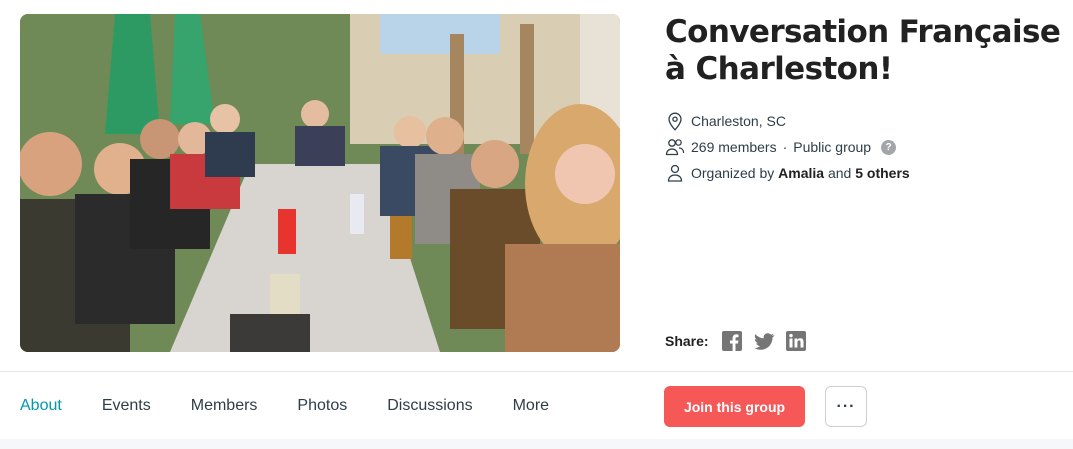  What do you see at coordinates (41, 406) in the screenshot?
I see `tab-about: About` at bounding box center [41, 406].